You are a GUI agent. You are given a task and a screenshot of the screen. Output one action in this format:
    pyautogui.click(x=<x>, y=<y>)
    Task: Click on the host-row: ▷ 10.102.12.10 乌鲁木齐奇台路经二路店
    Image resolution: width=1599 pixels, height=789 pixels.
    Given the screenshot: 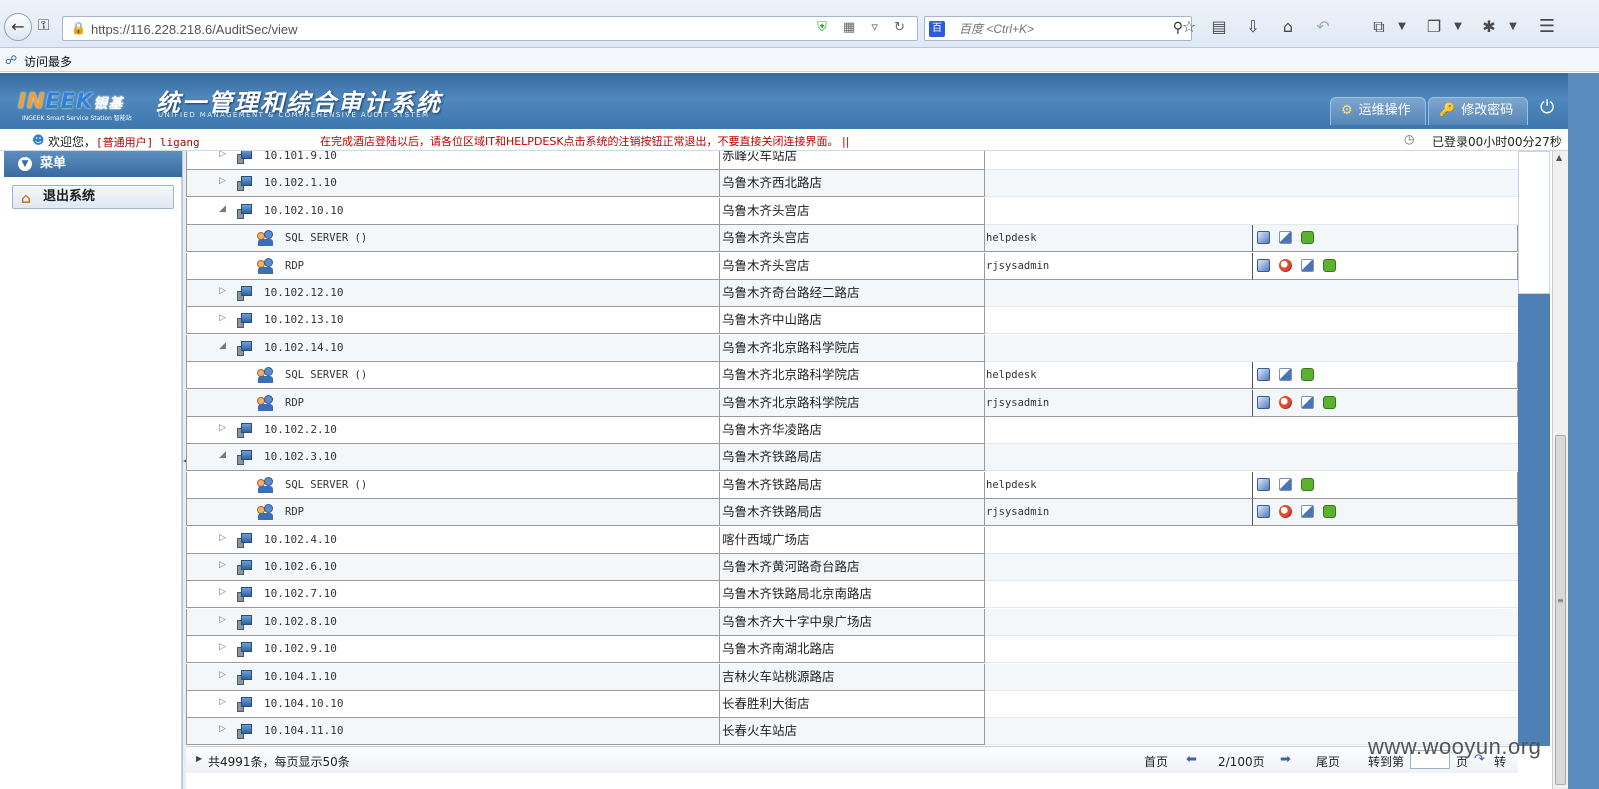 What is the action you would take?
    pyautogui.click(x=852, y=293)
    